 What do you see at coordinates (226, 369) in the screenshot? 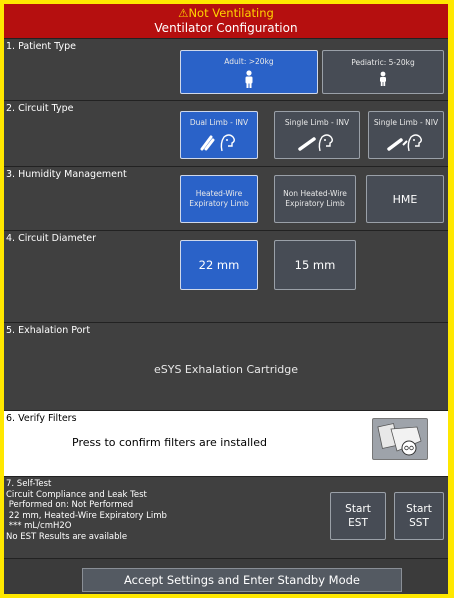
I see `exhalation-port-value: eSYS Exhalation Cartridge` at bounding box center [226, 369].